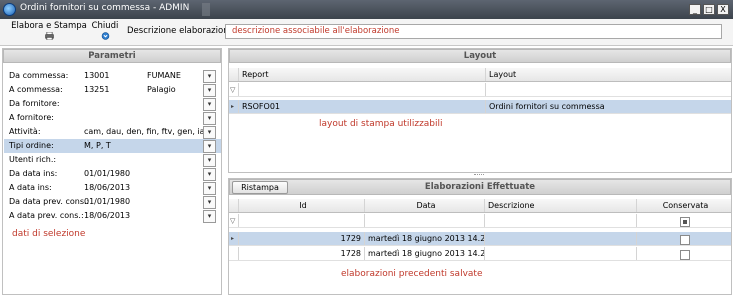 The image size is (733, 297). What do you see at coordinates (473, 31) in the screenshot?
I see `descrizione-input: descrizione associabile all'elaborazione` at bounding box center [473, 31].